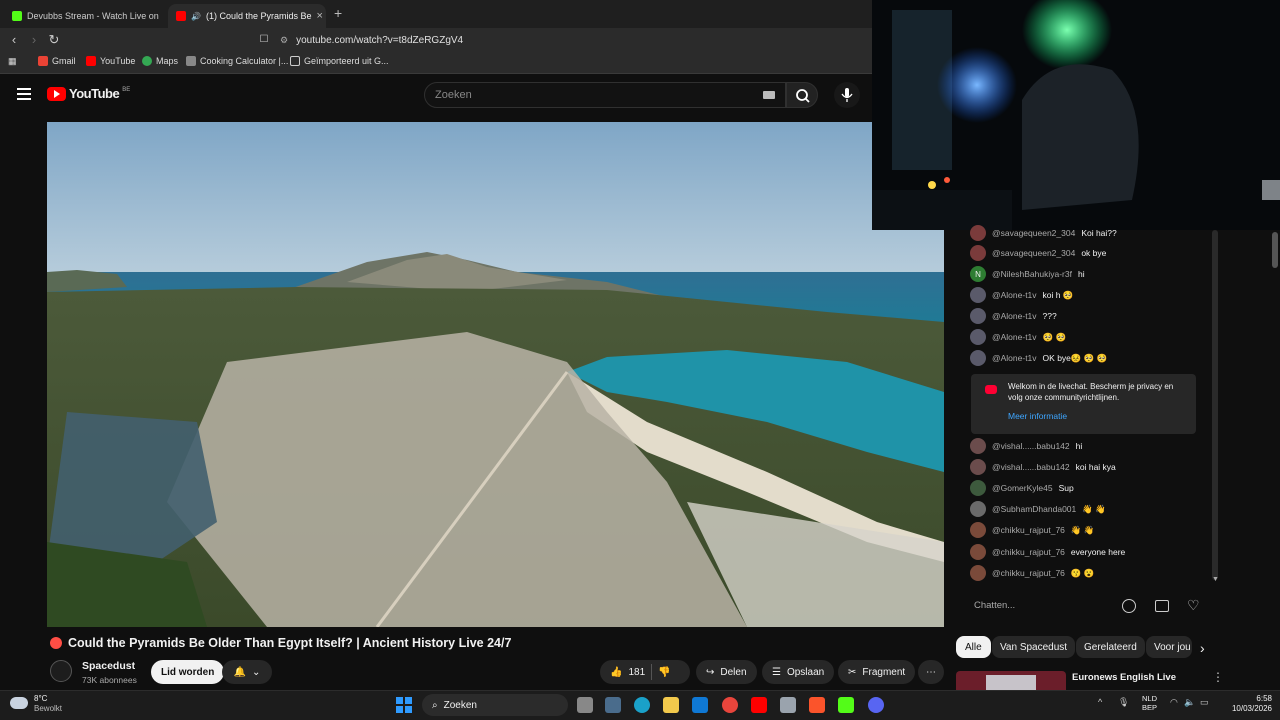 Image resolution: width=1280 pixels, height=720 pixels. What do you see at coordinates (1169, 647) in the screenshot?
I see `chip-for-you: Voor jou` at bounding box center [1169, 647].